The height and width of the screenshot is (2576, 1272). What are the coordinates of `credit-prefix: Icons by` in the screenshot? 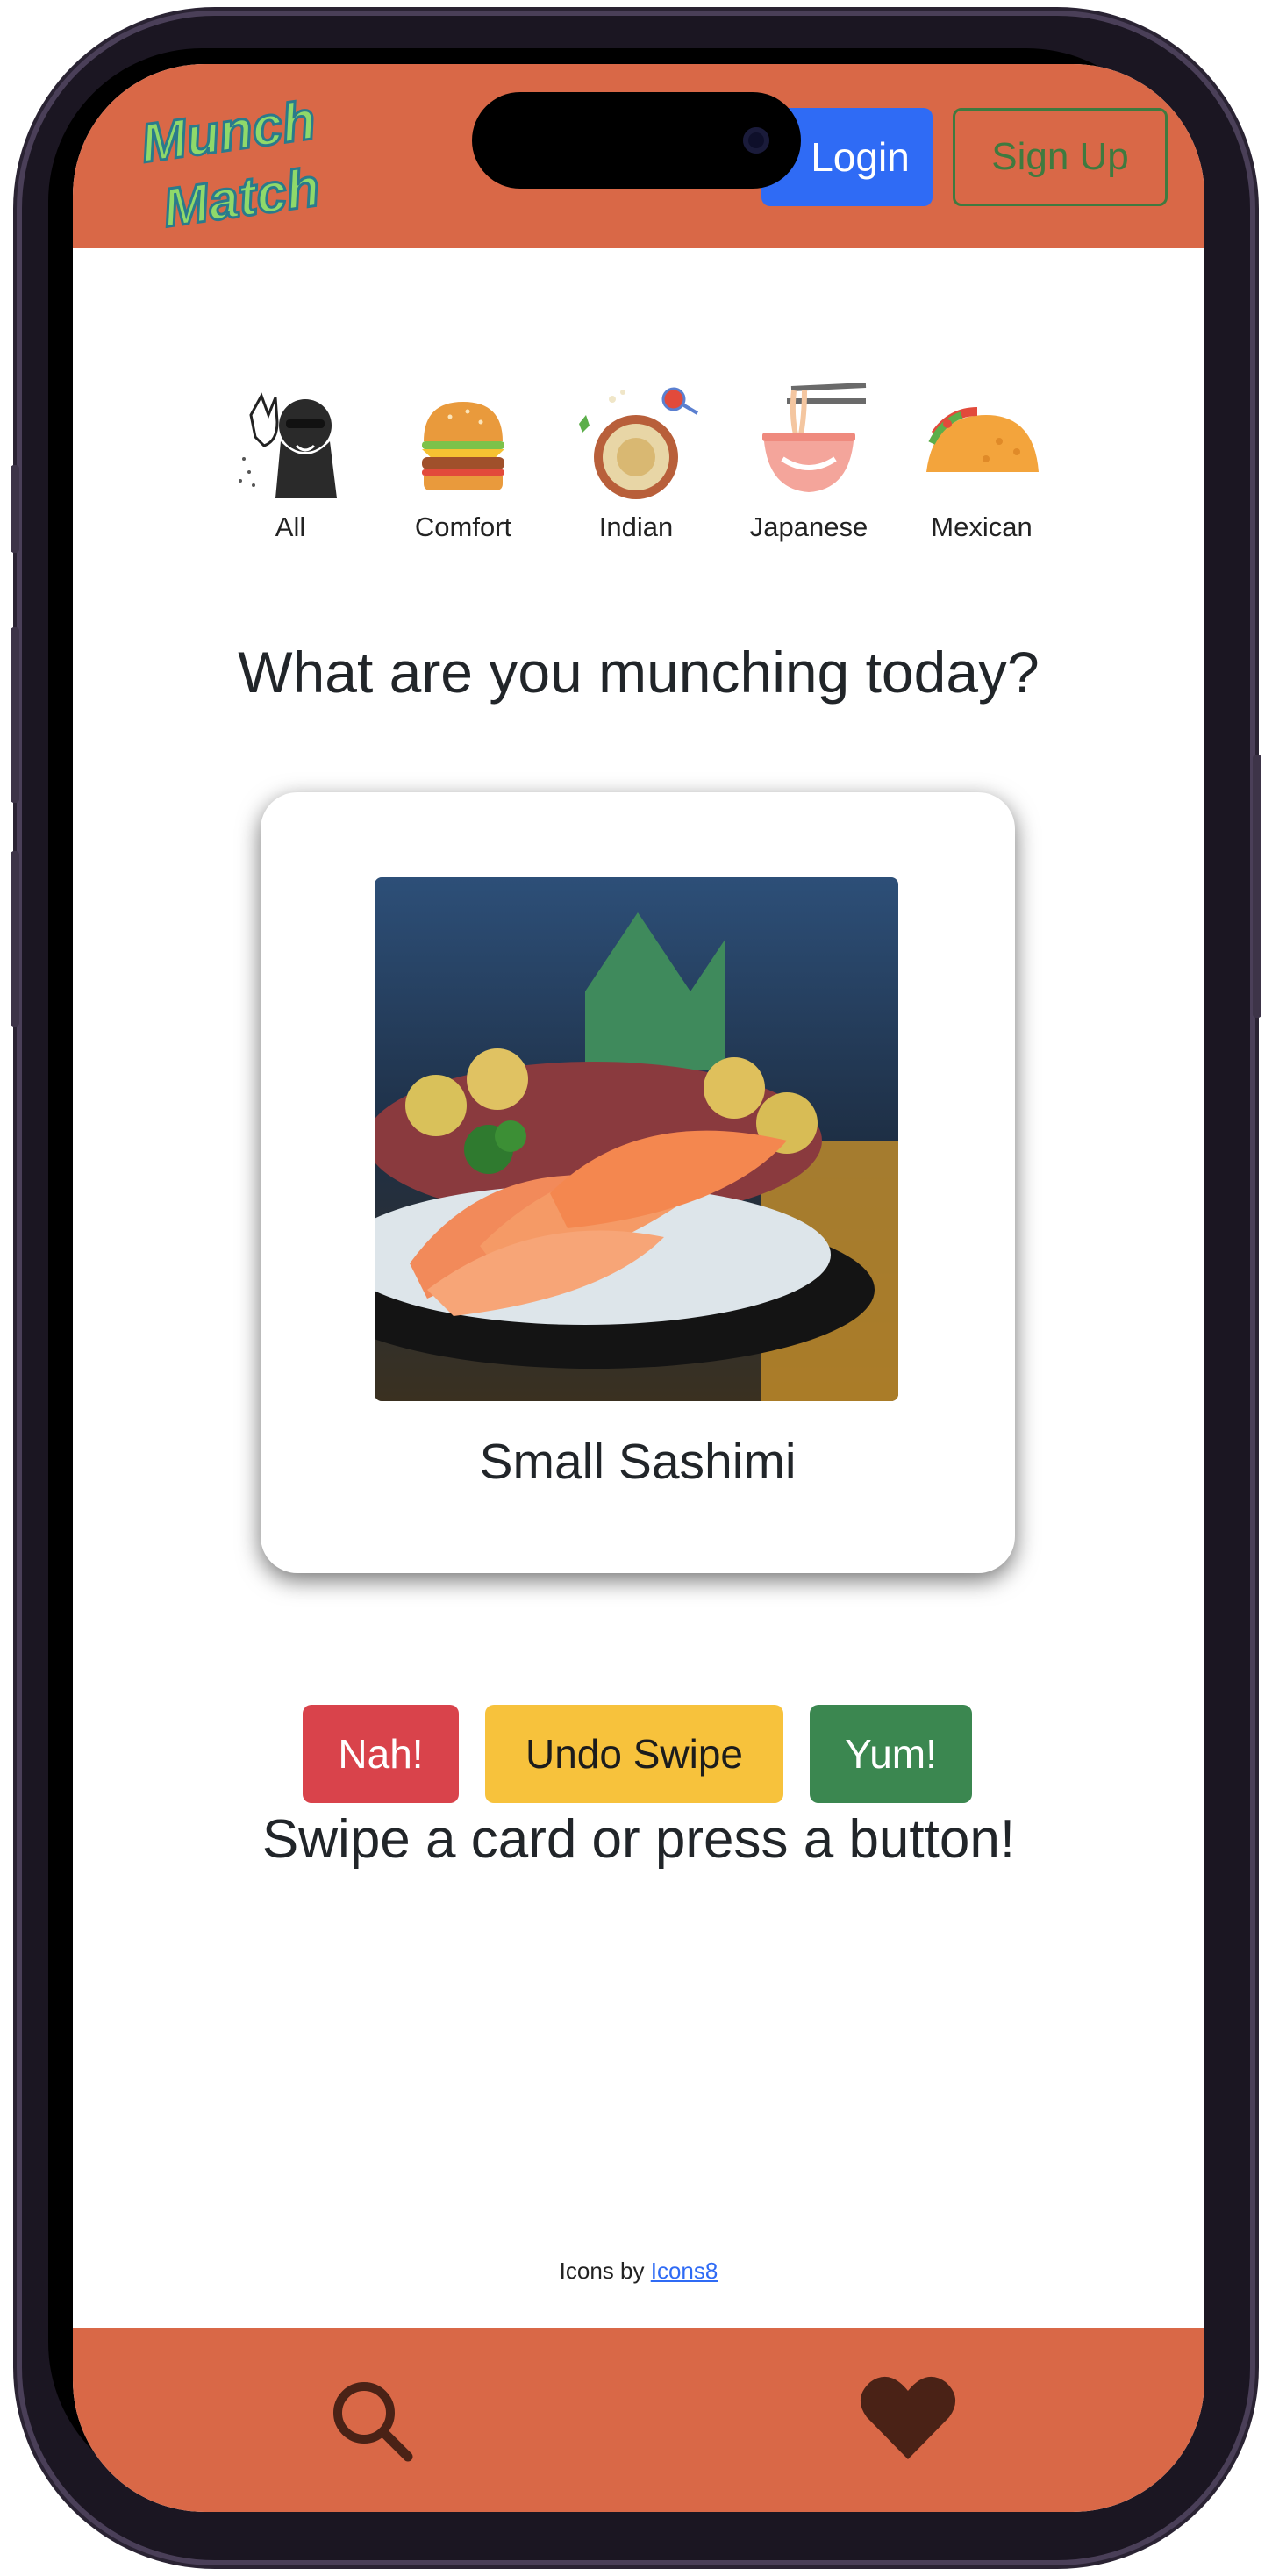 It's located at (605, 2271).